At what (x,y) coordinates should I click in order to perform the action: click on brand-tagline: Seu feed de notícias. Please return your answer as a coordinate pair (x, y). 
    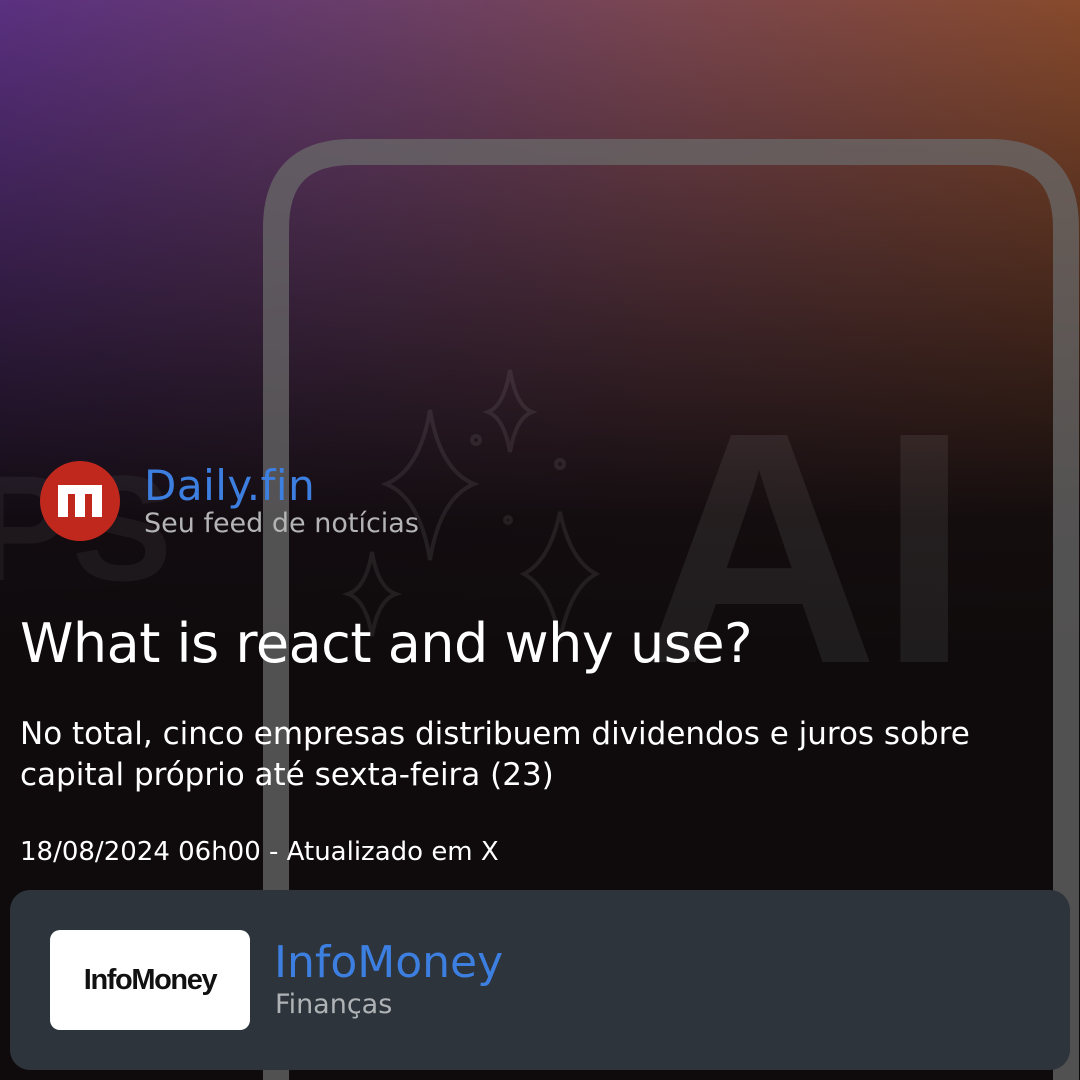
    Looking at the image, I should click on (281, 523).